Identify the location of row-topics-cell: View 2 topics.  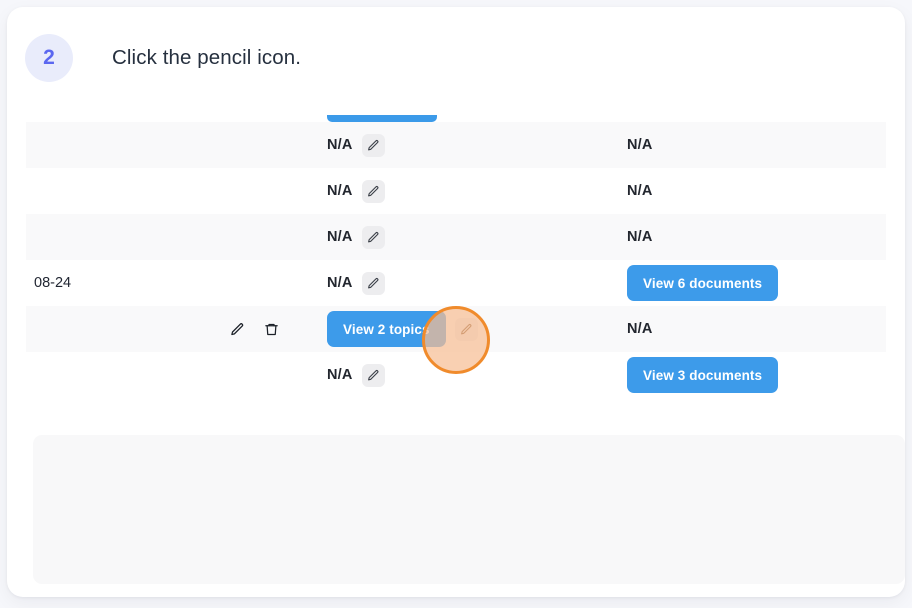
(477, 329).